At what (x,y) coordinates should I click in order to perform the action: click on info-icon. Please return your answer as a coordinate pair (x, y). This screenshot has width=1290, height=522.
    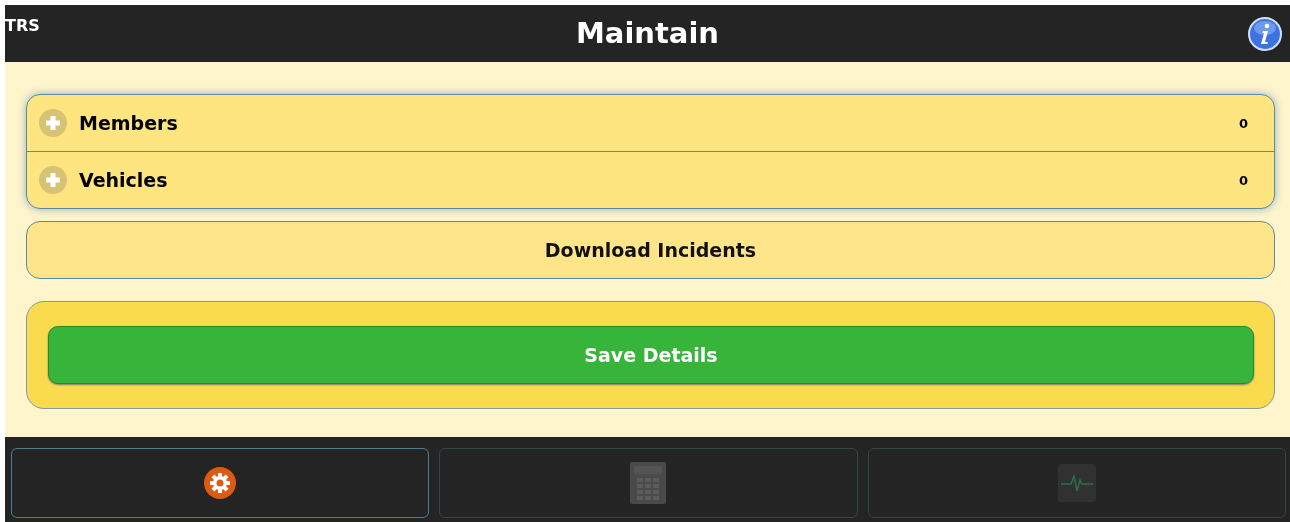
    Looking at the image, I should click on (1265, 33).